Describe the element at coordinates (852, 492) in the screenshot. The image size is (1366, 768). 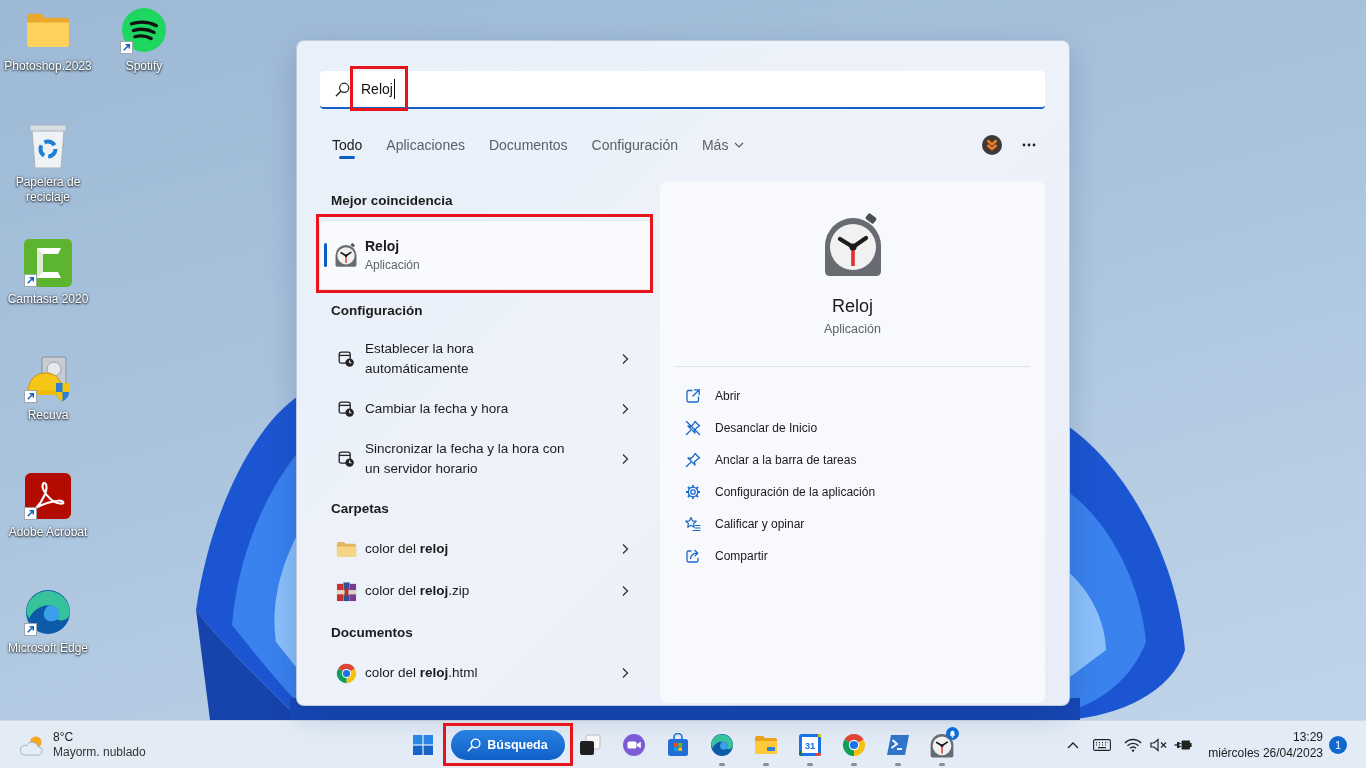
I see `action-item: Configuración de la aplicación` at that location.